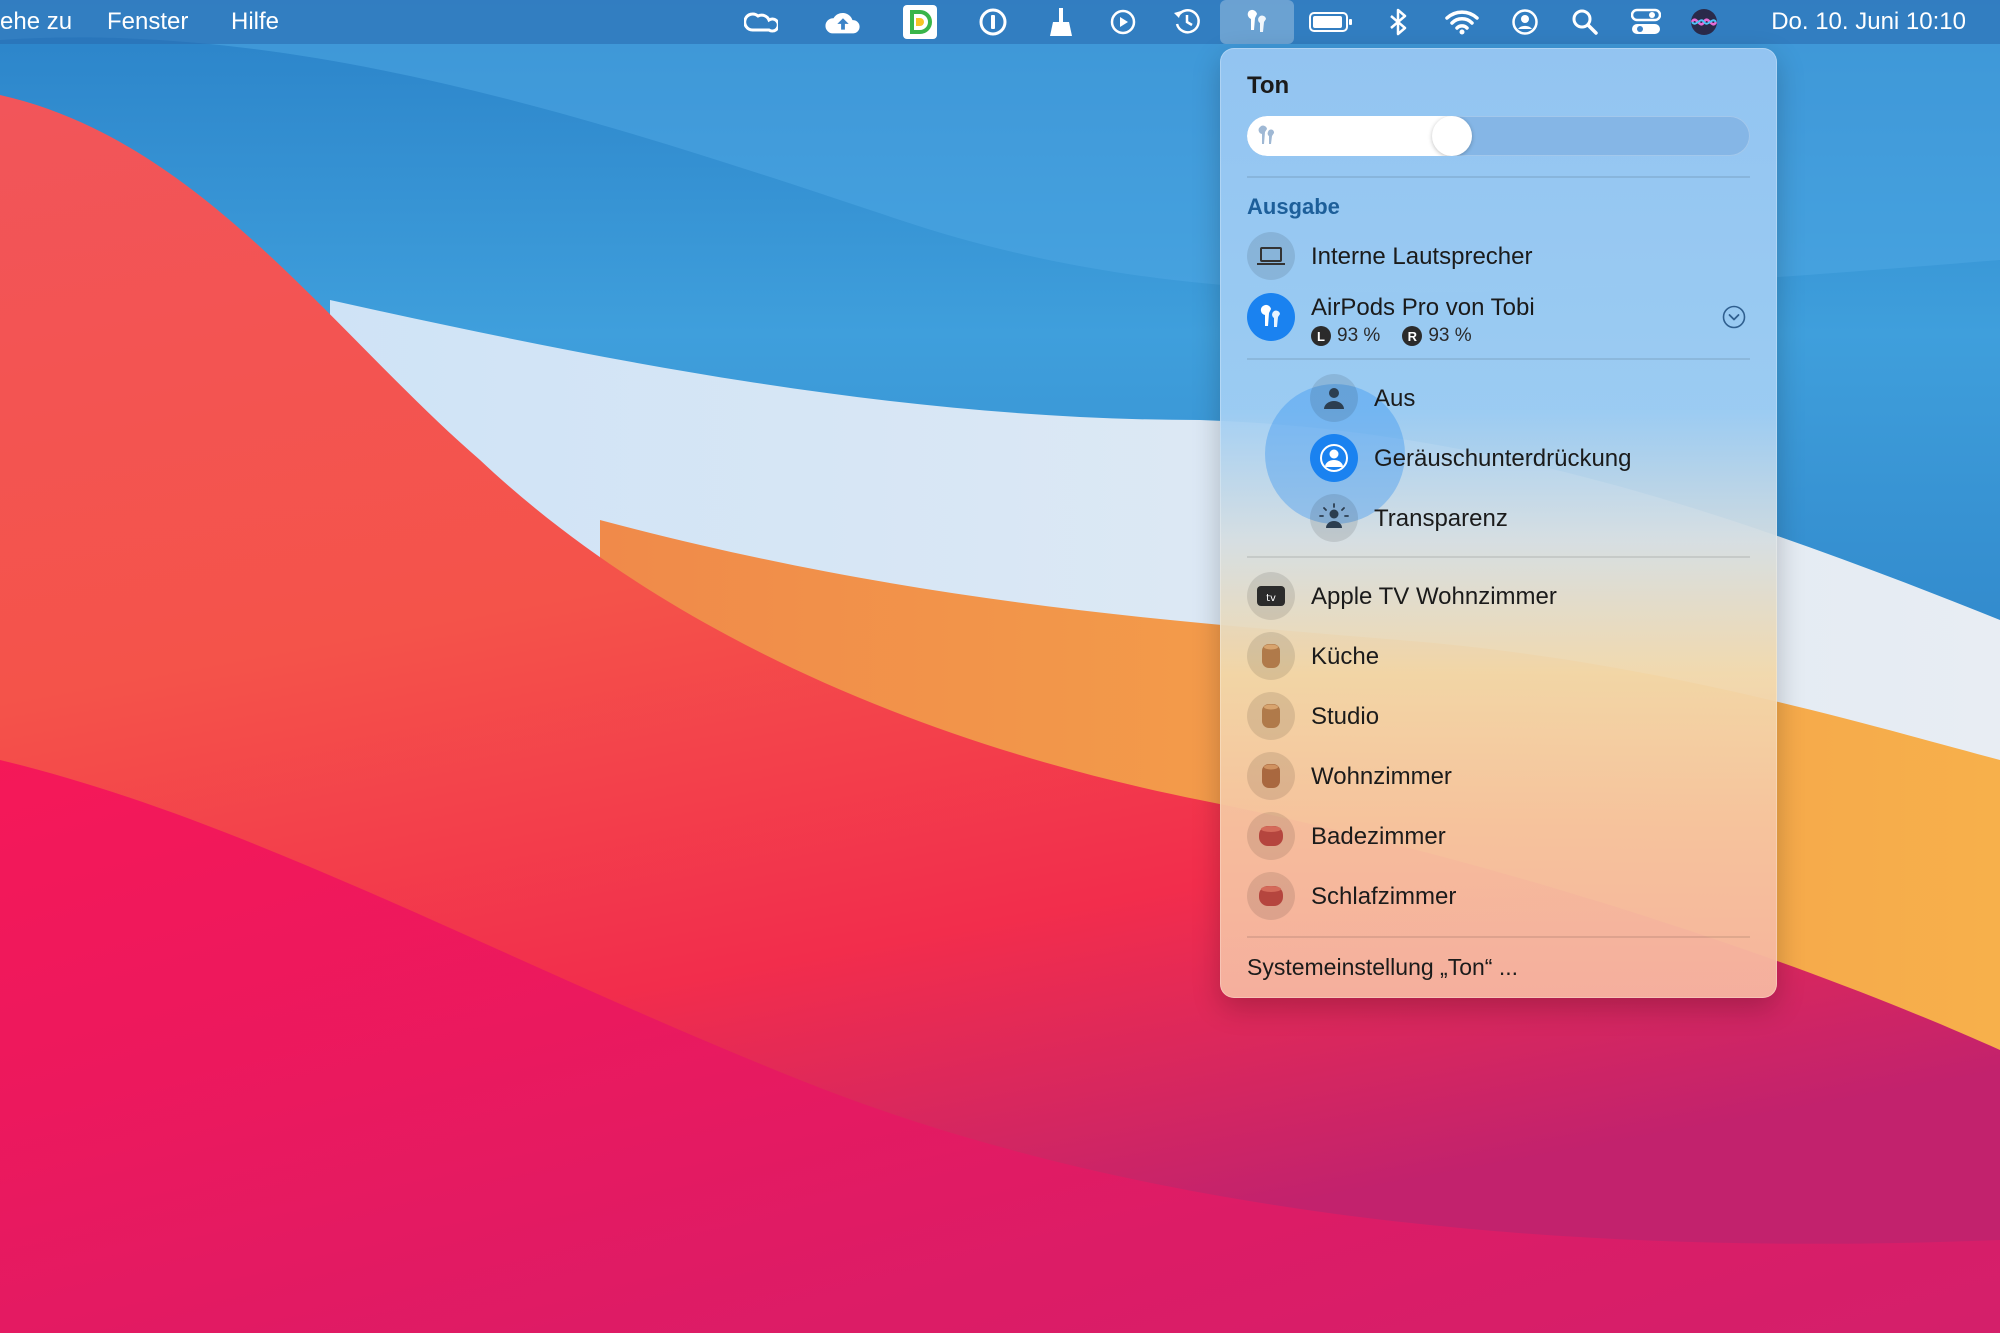 The height and width of the screenshot is (1333, 2000). I want to click on menu-go: ehe zu, so click(36, 22).